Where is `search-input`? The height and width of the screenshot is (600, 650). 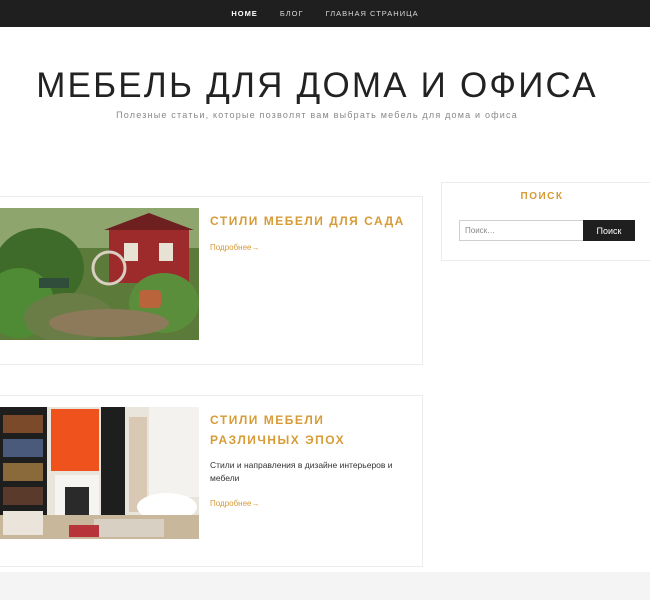 search-input is located at coordinates (521, 230).